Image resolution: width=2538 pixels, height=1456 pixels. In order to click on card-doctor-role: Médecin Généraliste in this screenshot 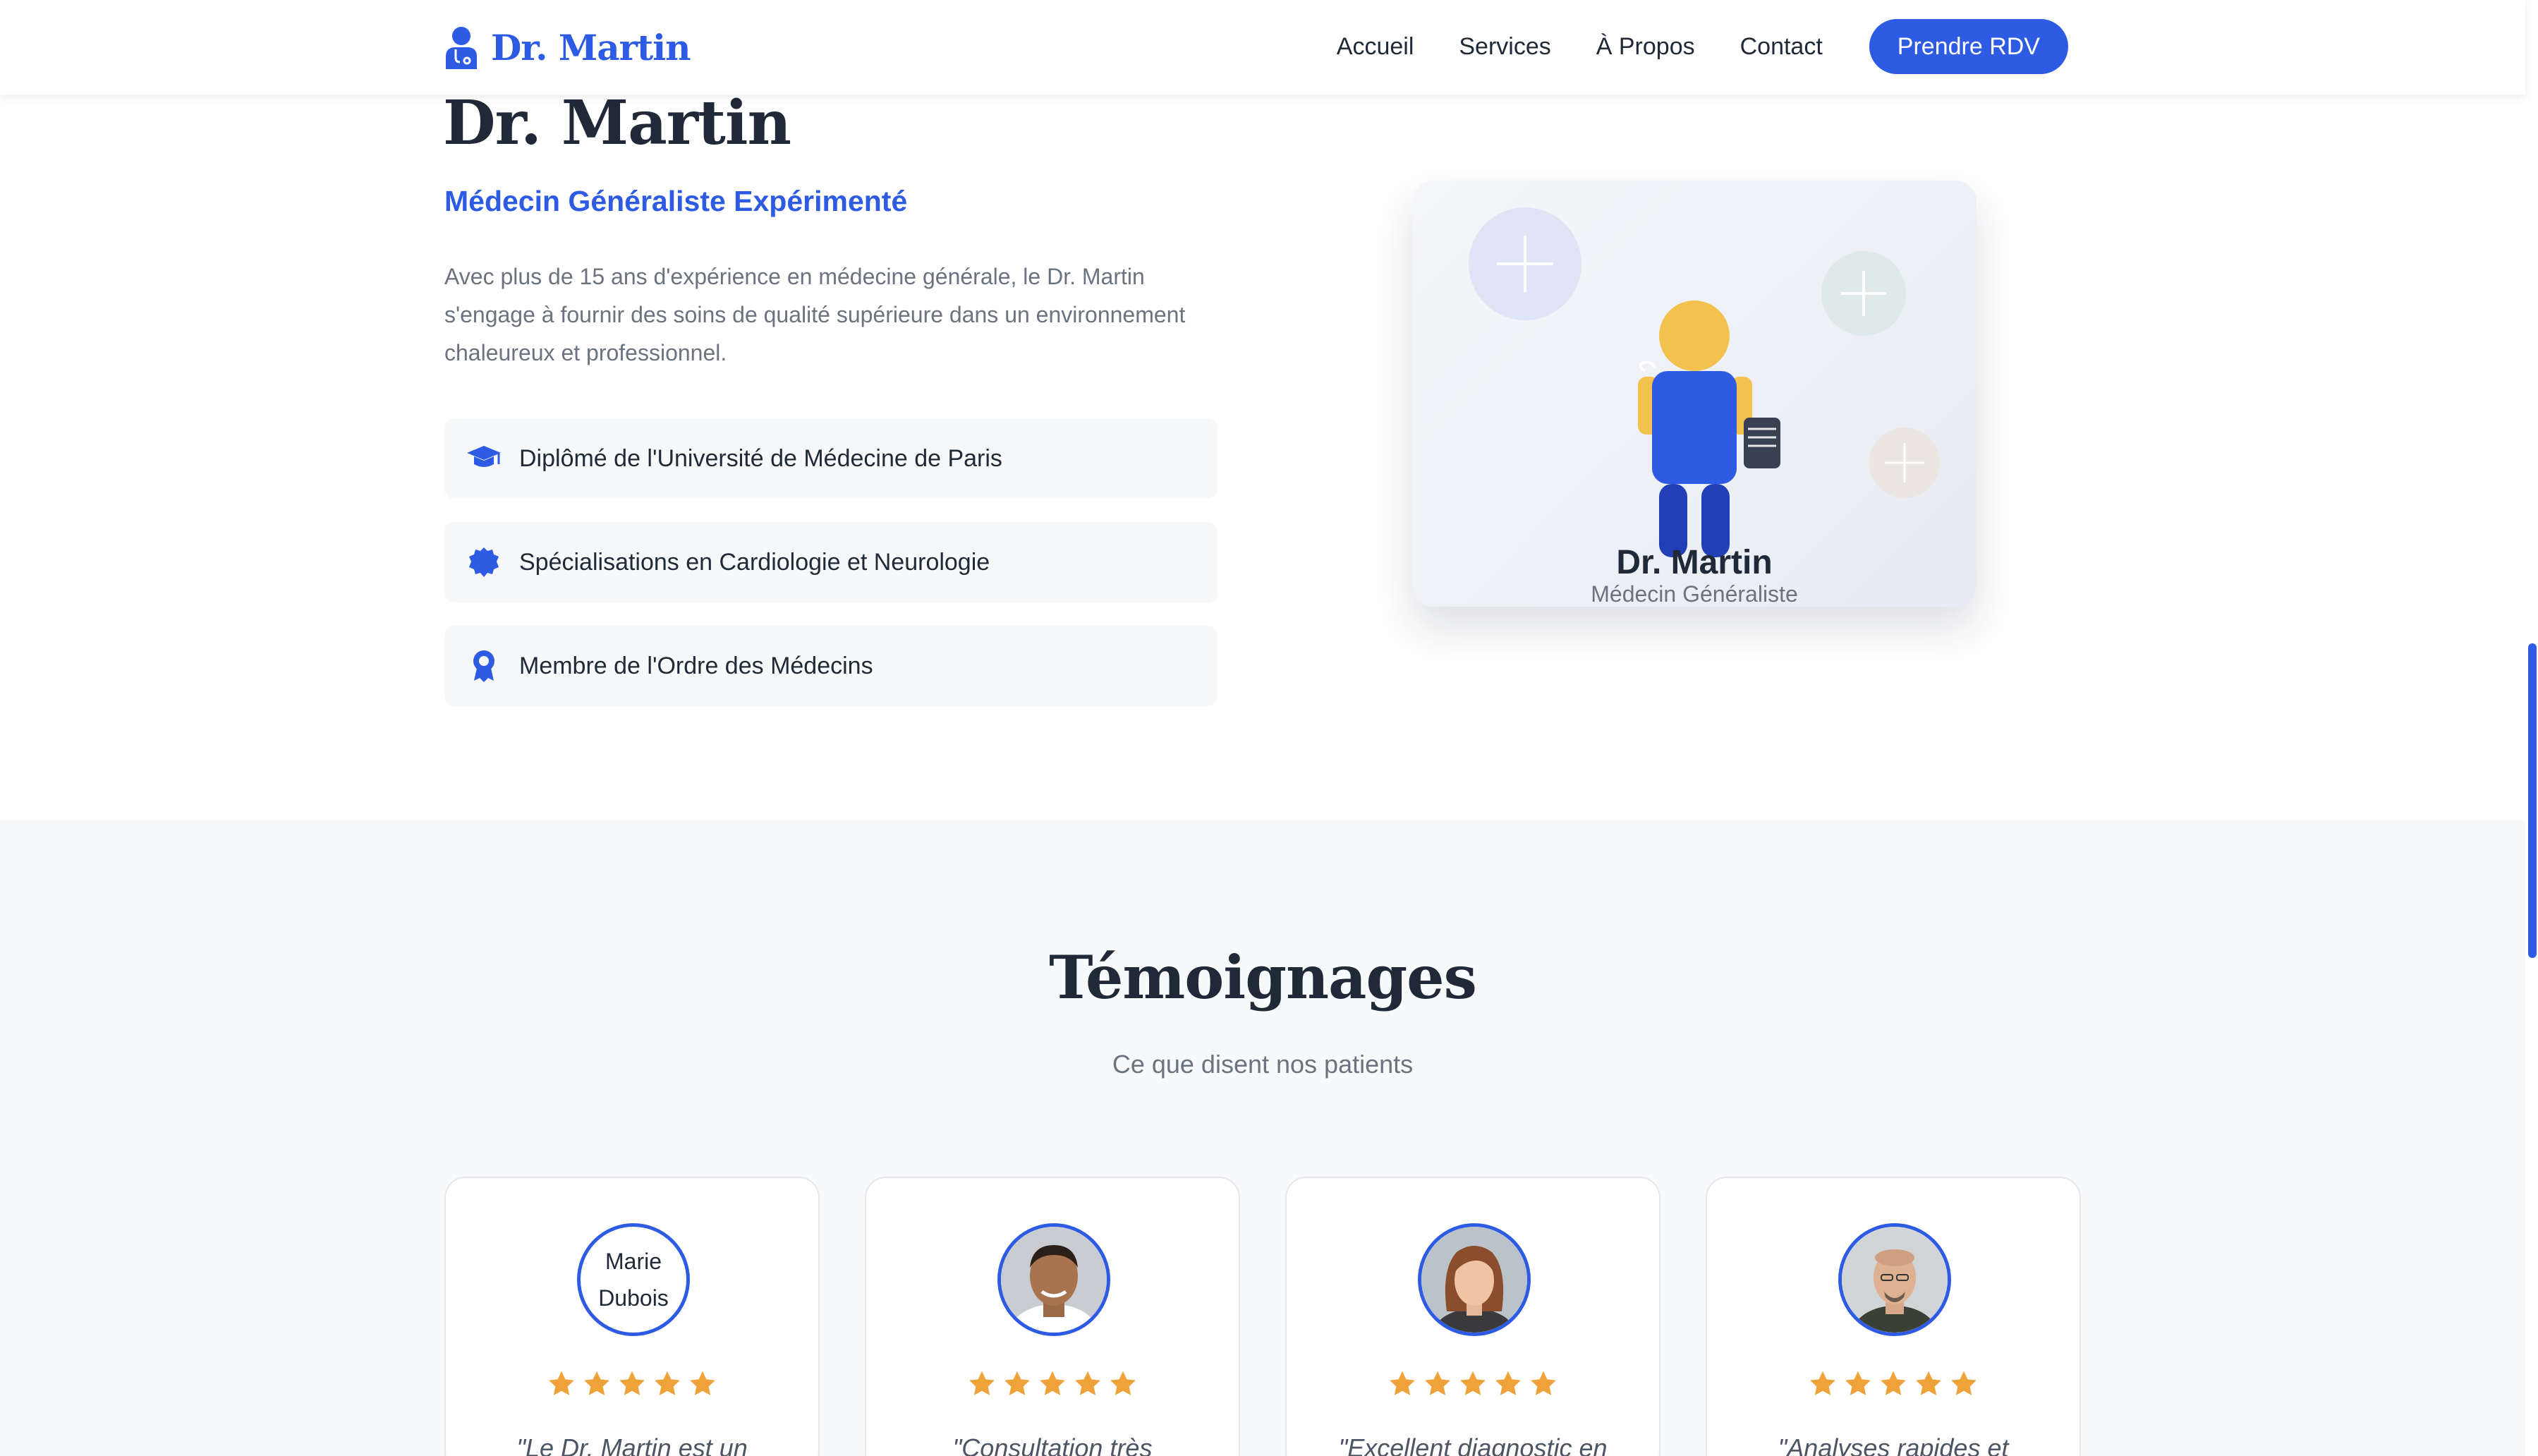, I will do `click(1694, 594)`.